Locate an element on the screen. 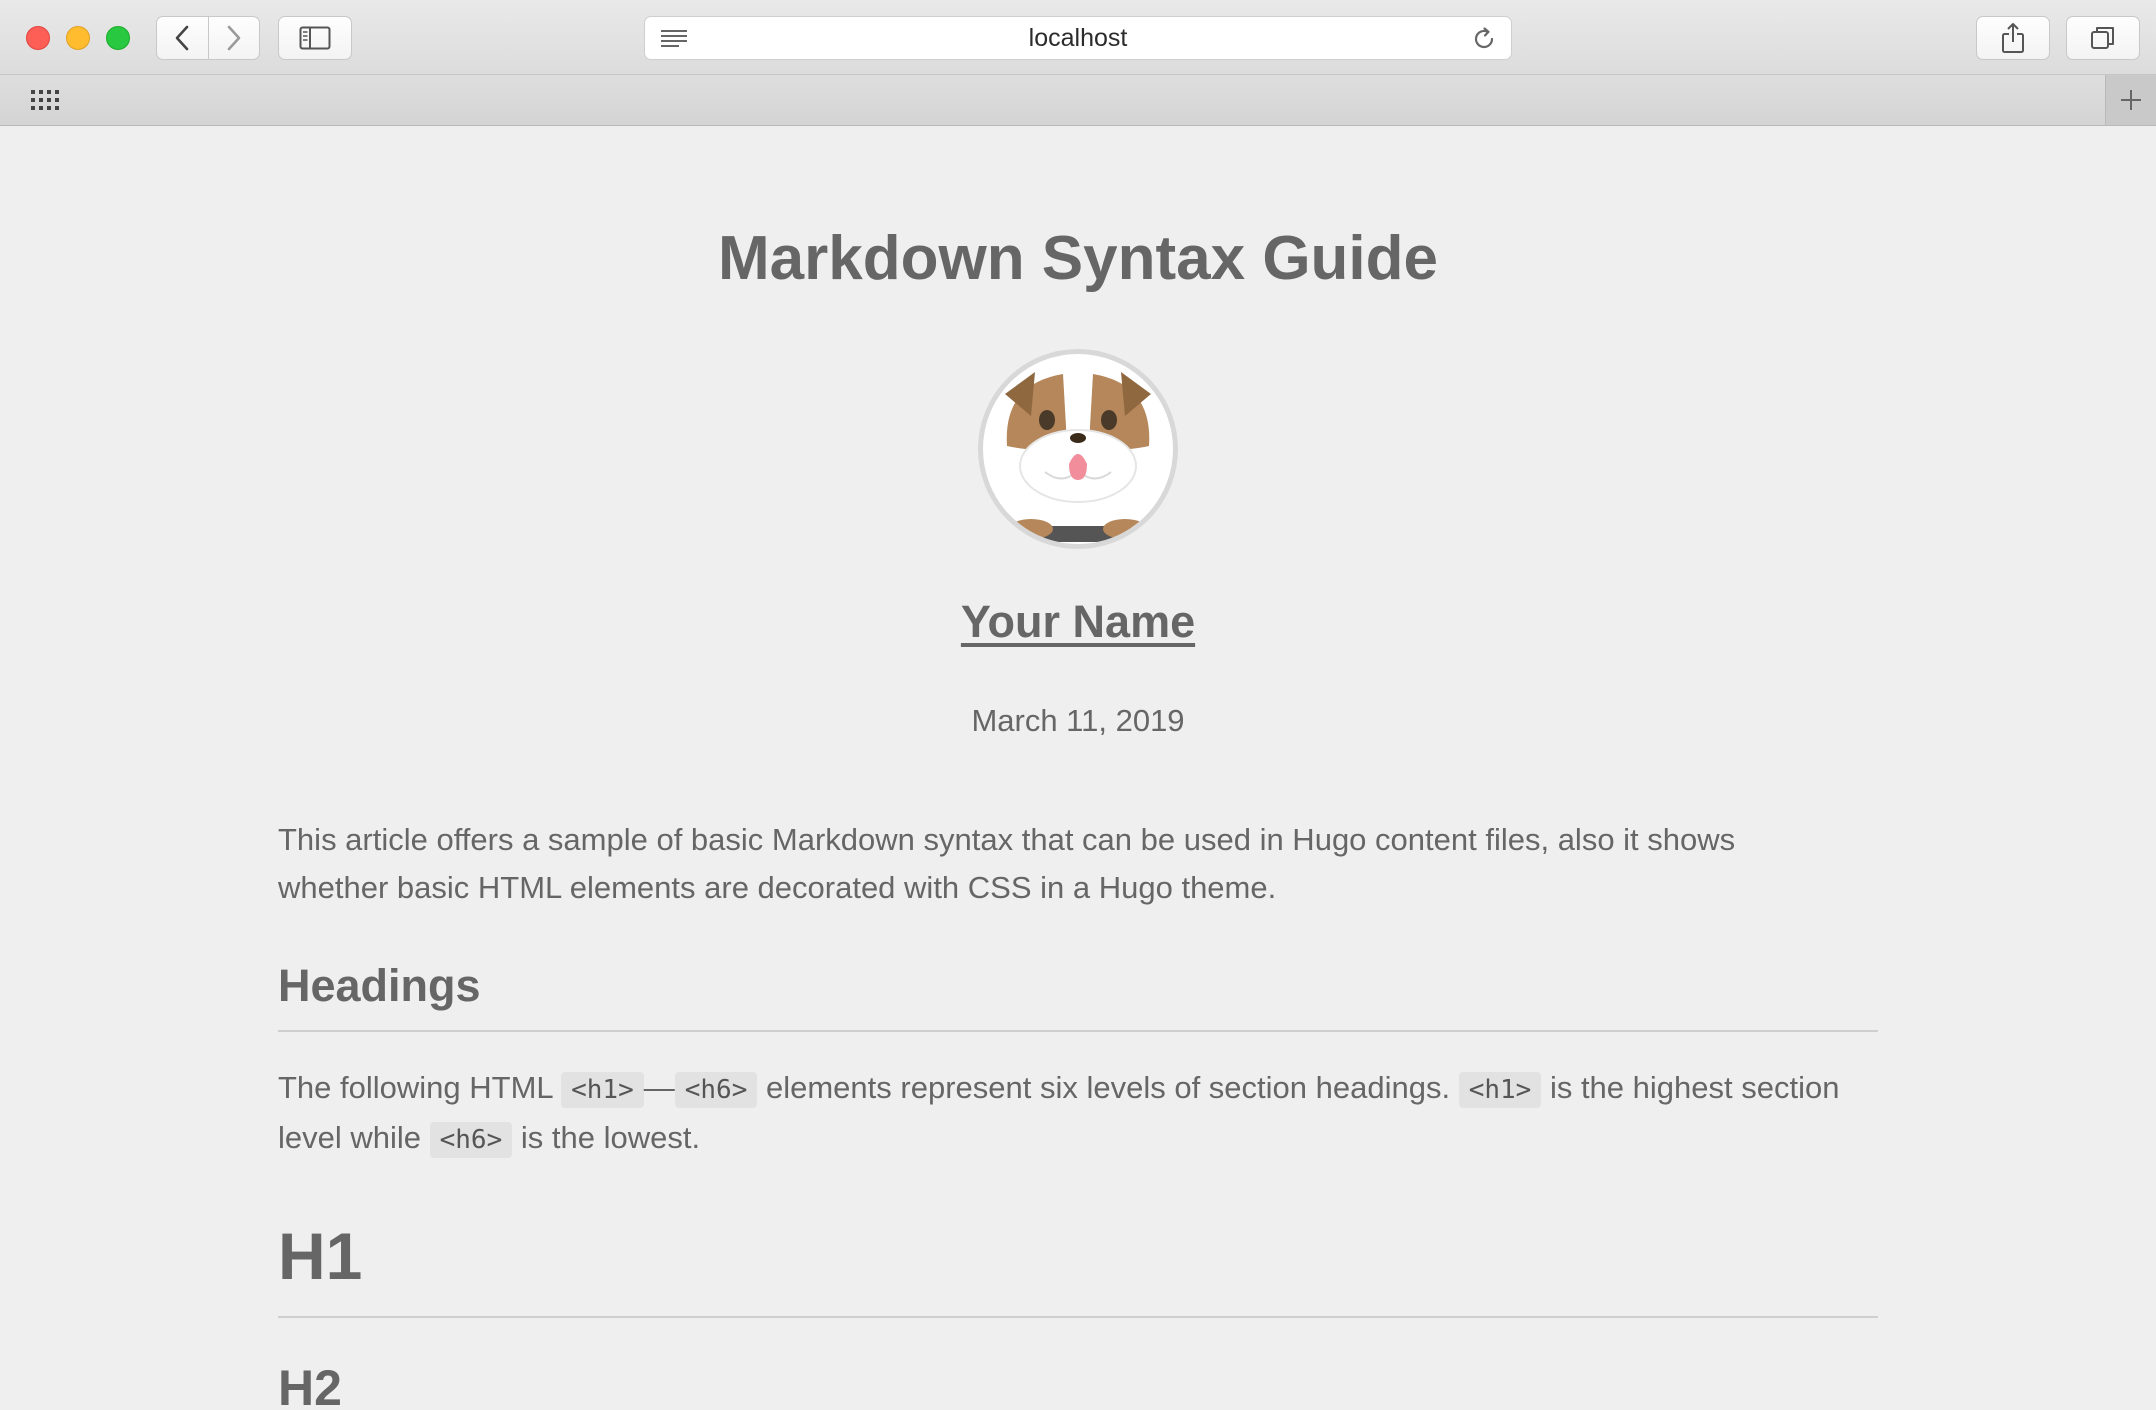 The image size is (2156, 1410). chevron-left-icon is located at coordinates (182, 38).